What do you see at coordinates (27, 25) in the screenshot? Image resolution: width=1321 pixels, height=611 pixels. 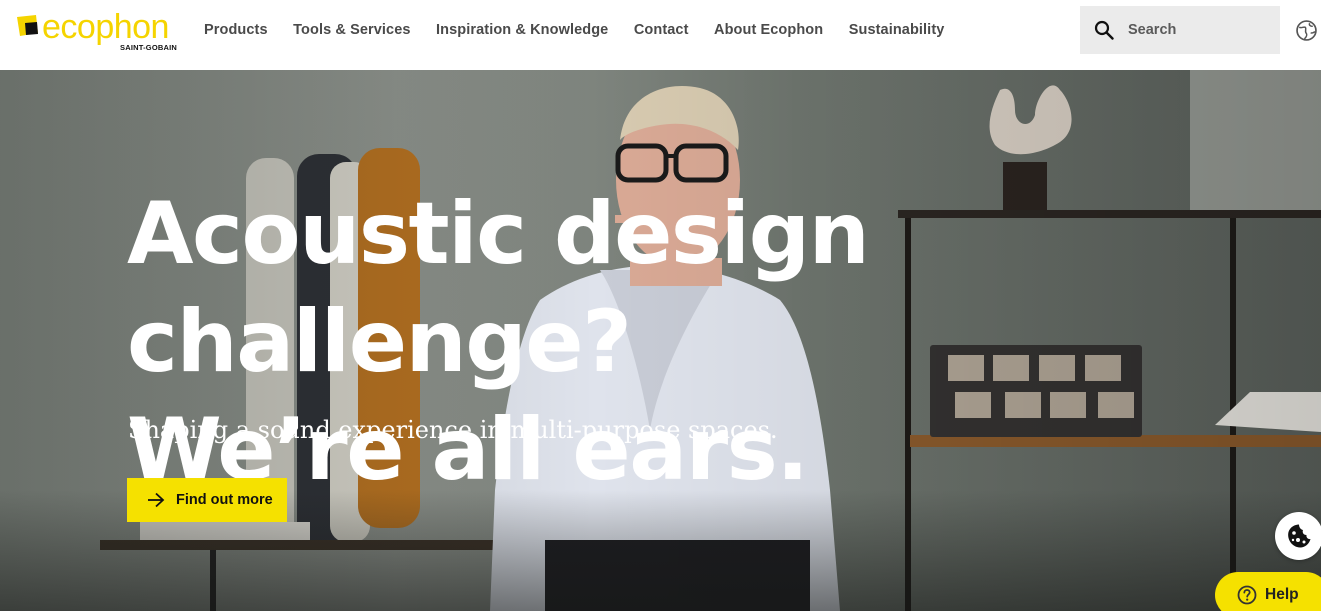 I see `logo-mark-icon` at bounding box center [27, 25].